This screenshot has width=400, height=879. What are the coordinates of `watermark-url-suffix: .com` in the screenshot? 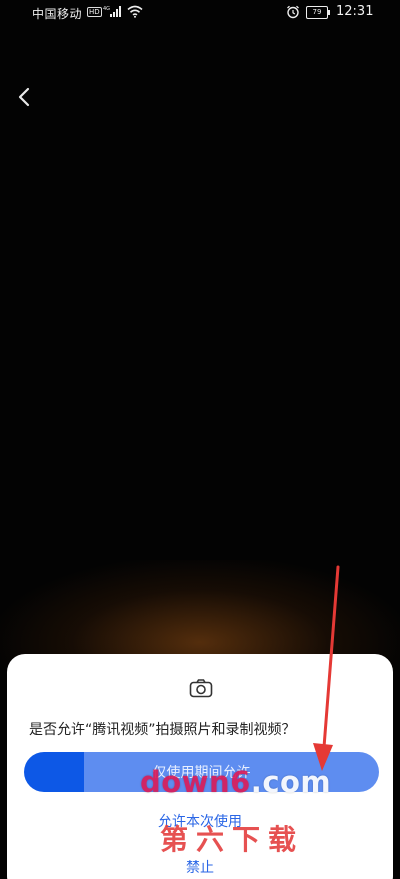 It's located at (291, 782).